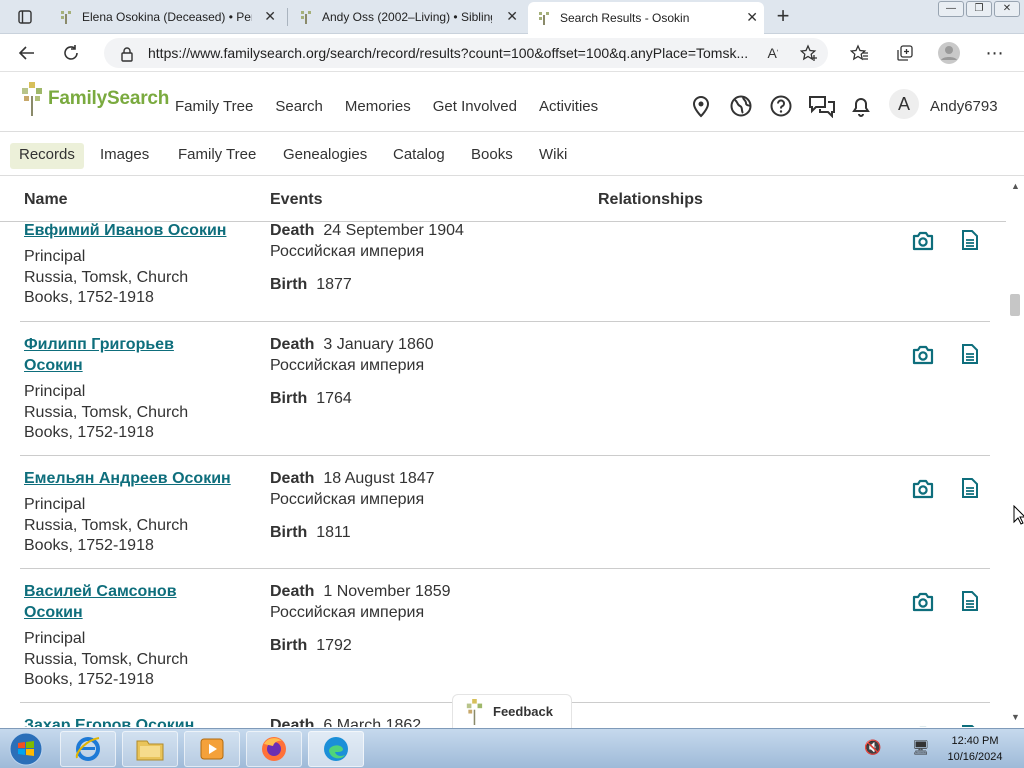  I want to click on browser-tab-3-active: Search Results - Osokin ✕, so click(646, 18).